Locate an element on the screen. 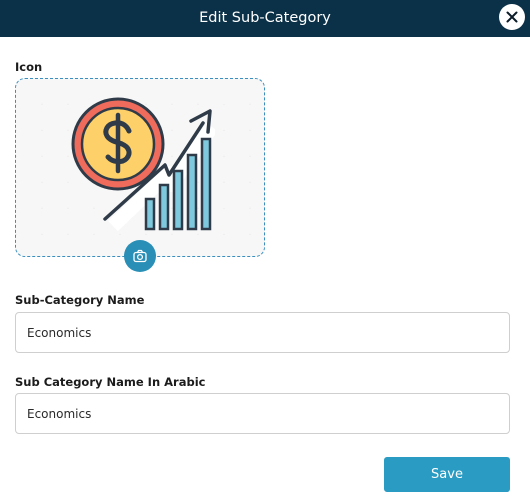 The image size is (530, 501). subcategory-name-label: Sub-Category Name is located at coordinates (80, 300).